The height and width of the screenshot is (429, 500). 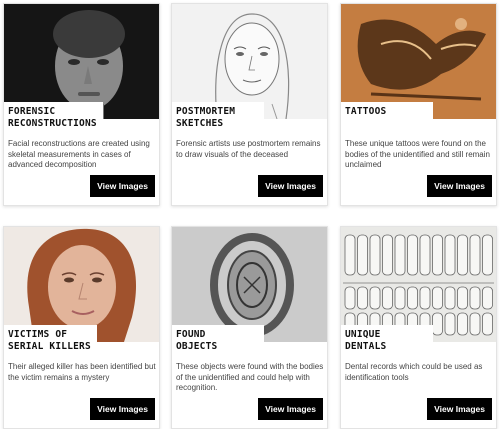 I want to click on card-title-line: SERIAL KILLERS, so click(x=49, y=346).